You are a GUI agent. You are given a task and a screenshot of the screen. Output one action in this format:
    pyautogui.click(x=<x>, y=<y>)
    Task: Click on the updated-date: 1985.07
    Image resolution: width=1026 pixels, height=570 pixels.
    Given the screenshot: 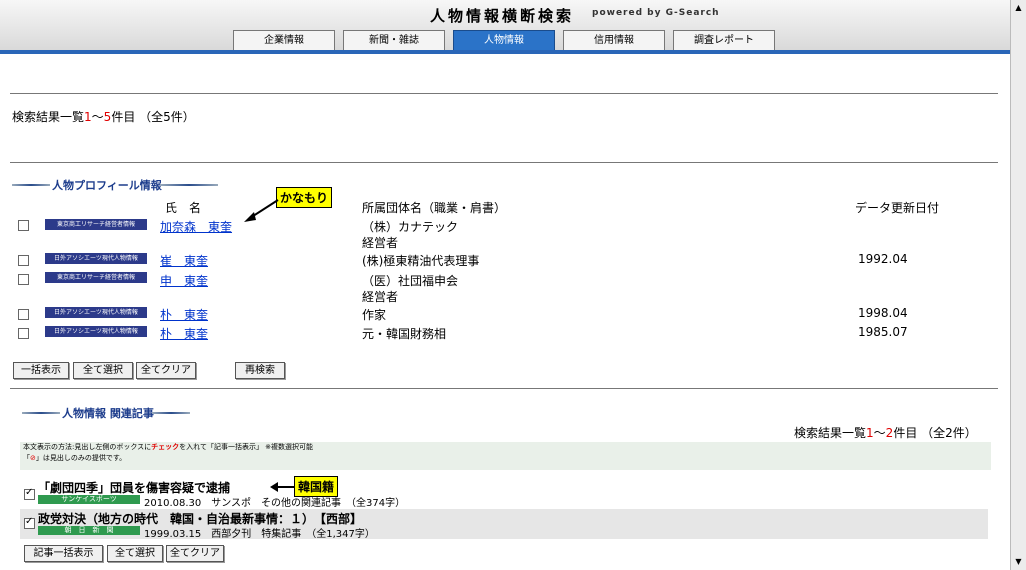 What is the action you would take?
    pyautogui.click(x=883, y=332)
    